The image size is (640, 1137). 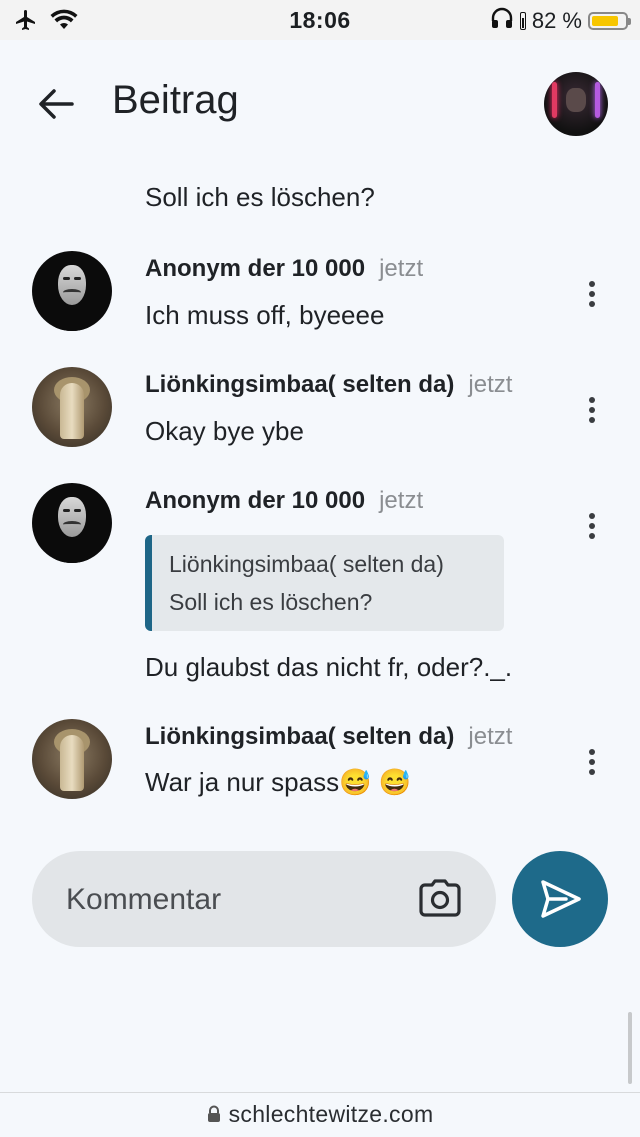 I want to click on scrollbar, so click(x=630, y=1048).